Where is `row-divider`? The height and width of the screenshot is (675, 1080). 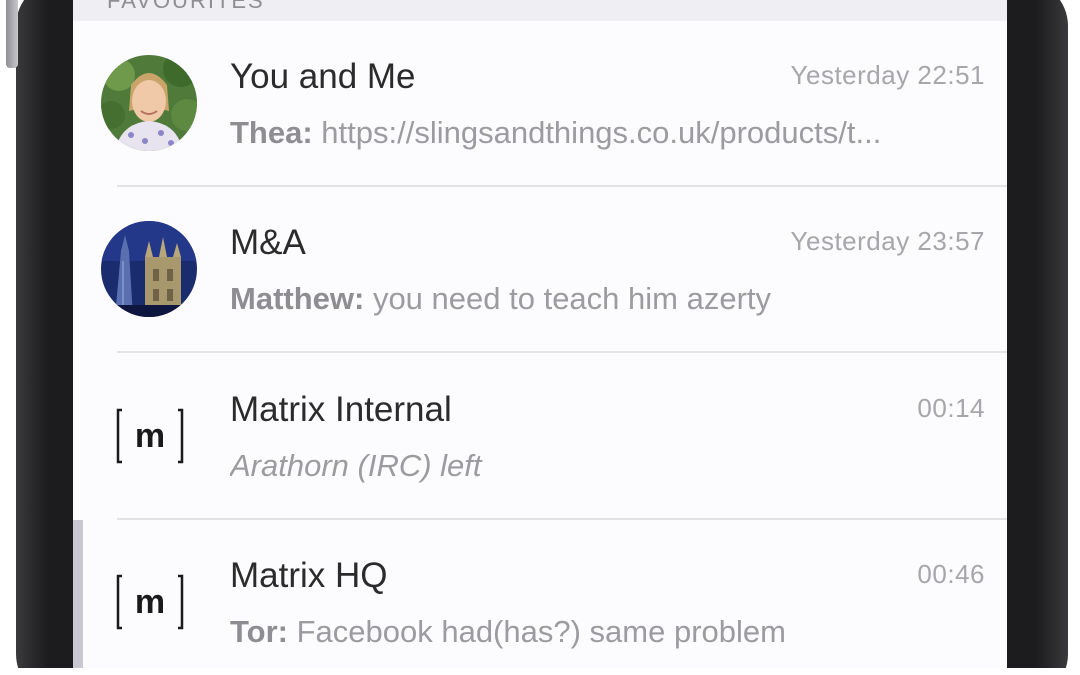
row-divider is located at coordinates (562, 352).